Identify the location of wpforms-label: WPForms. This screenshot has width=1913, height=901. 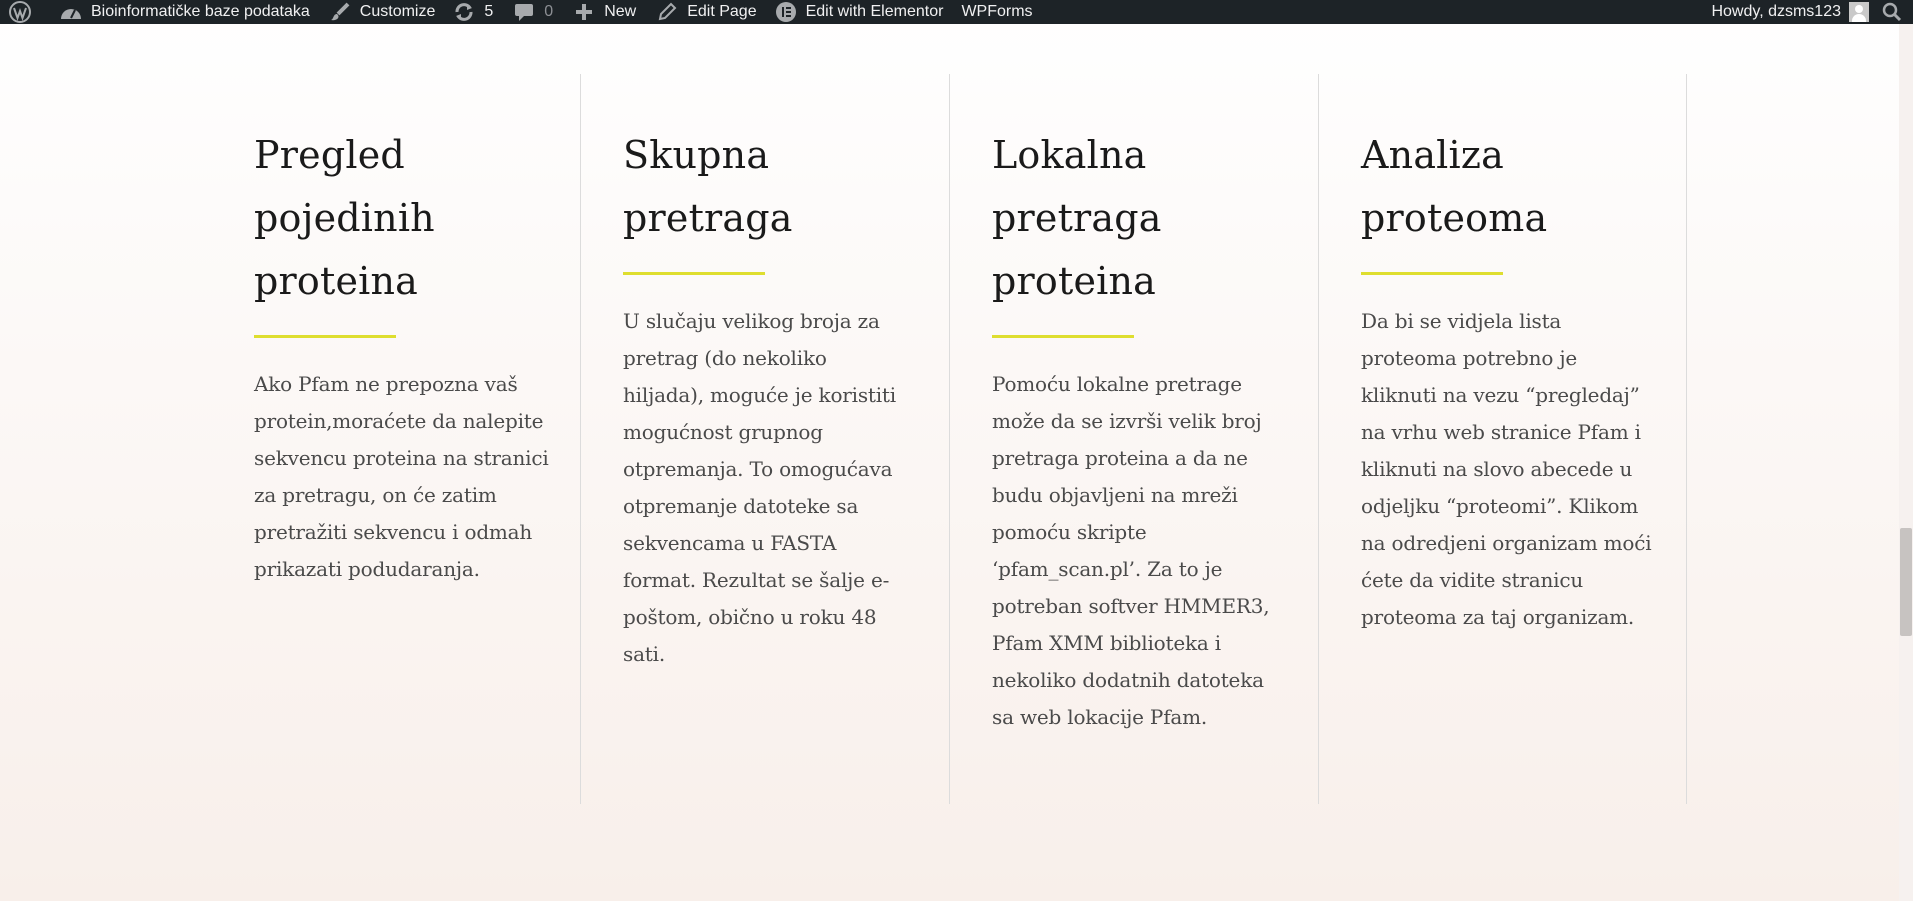
(997, 11).